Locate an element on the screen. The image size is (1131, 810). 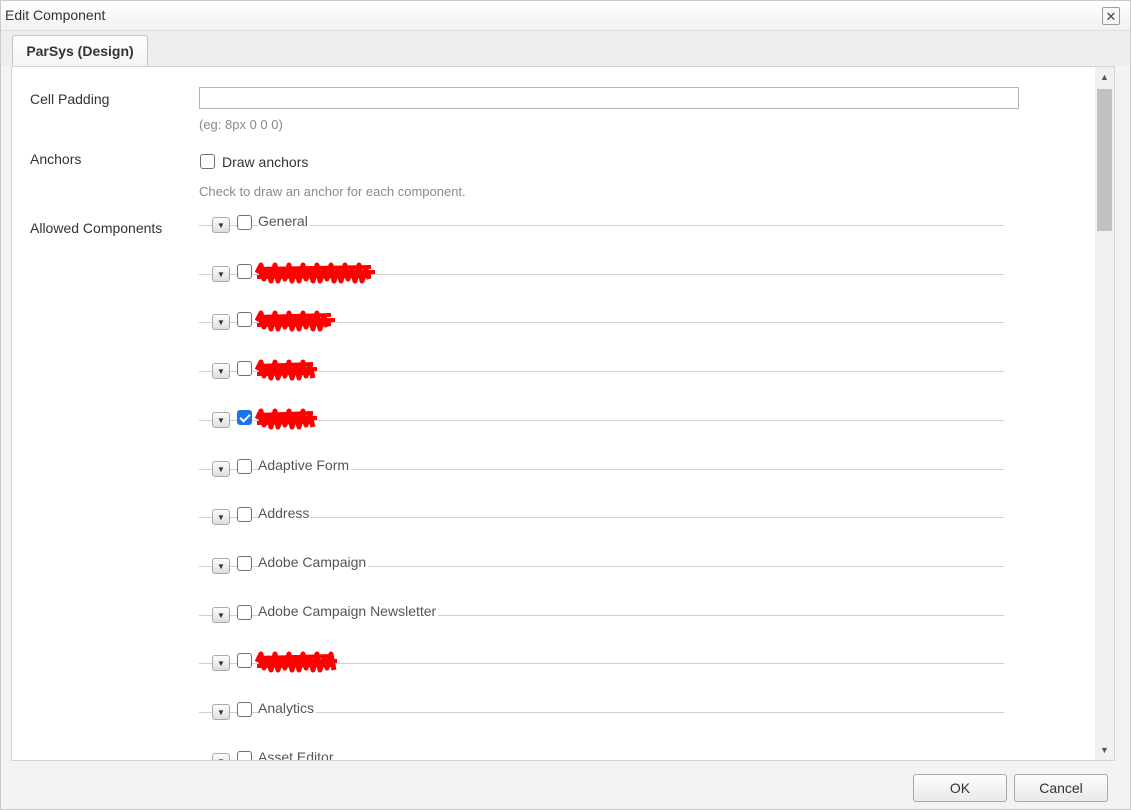
draw-anchors-label: Draw anchors is located at coordinates (265, 162).